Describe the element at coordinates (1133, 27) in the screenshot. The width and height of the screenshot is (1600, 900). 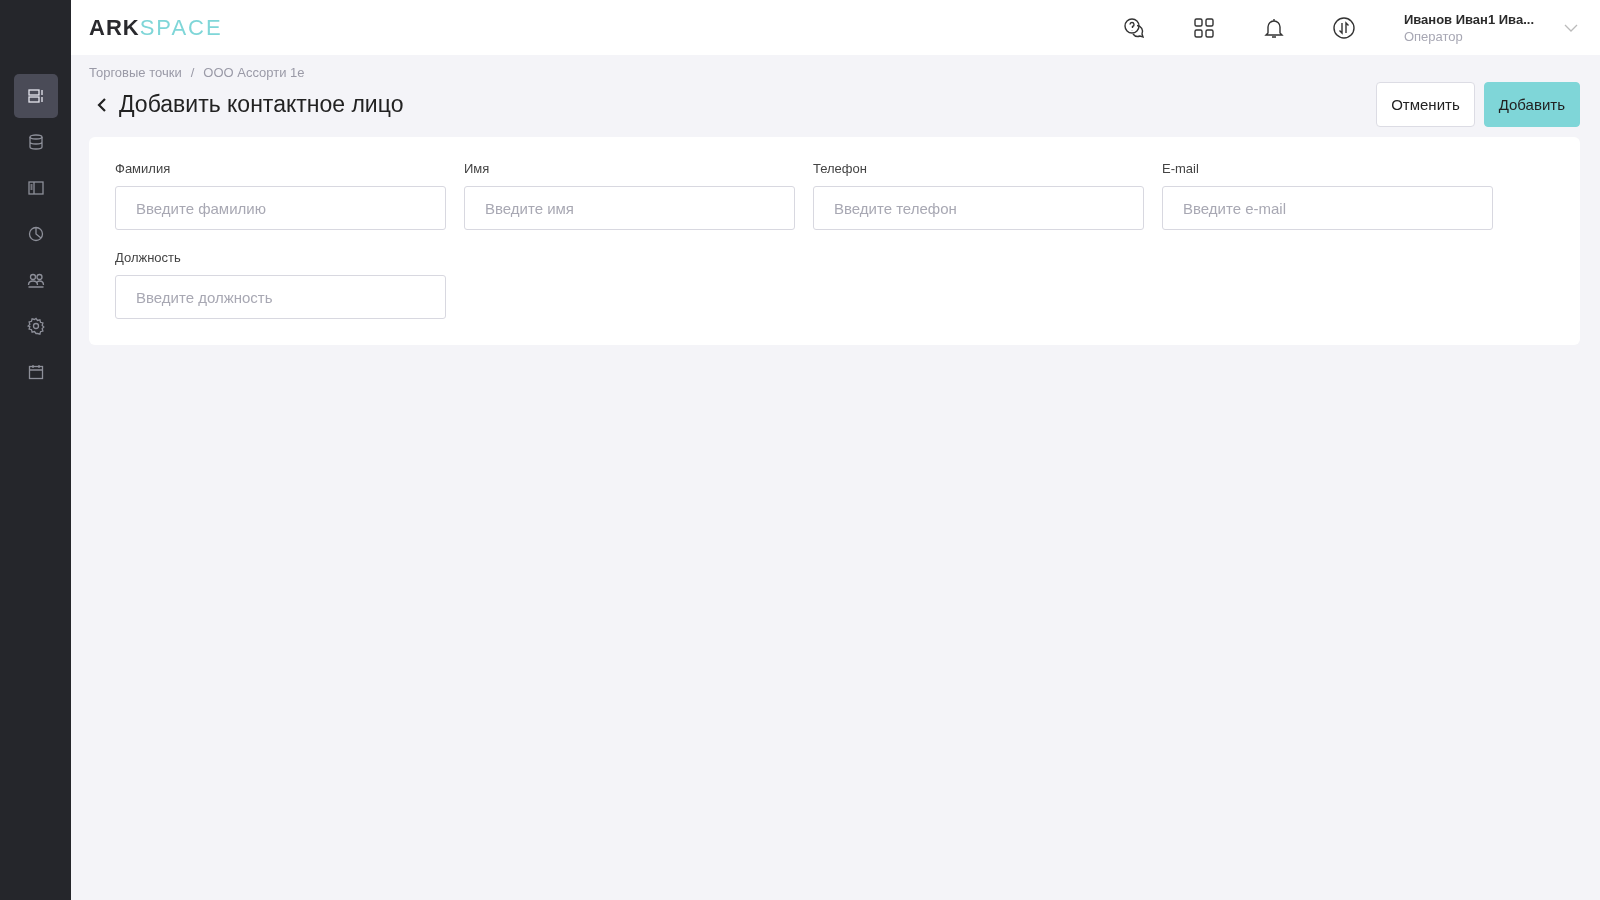
I see `help-chat-icon` at that location.